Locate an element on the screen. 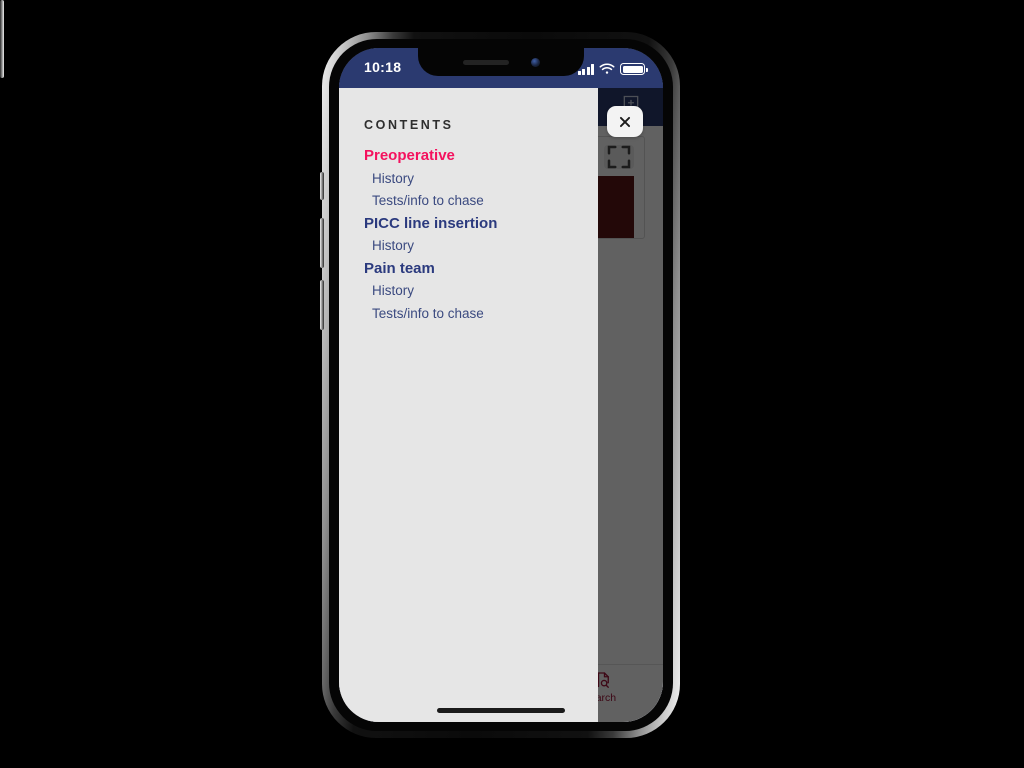 This screenshot has width=1024, height=768. device-notch is located at coordinates (501, 62).